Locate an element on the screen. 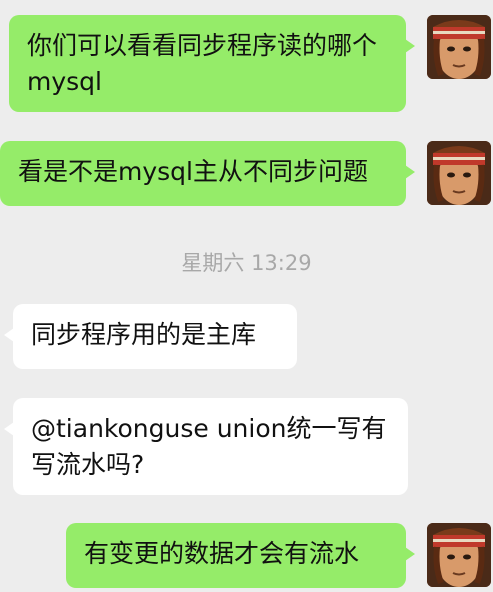 The width and height of the screenshot is (493, 592). message-bubble-outgoing: 看是不是mysql主从不同步问题 is located at coordinates (207, 173).